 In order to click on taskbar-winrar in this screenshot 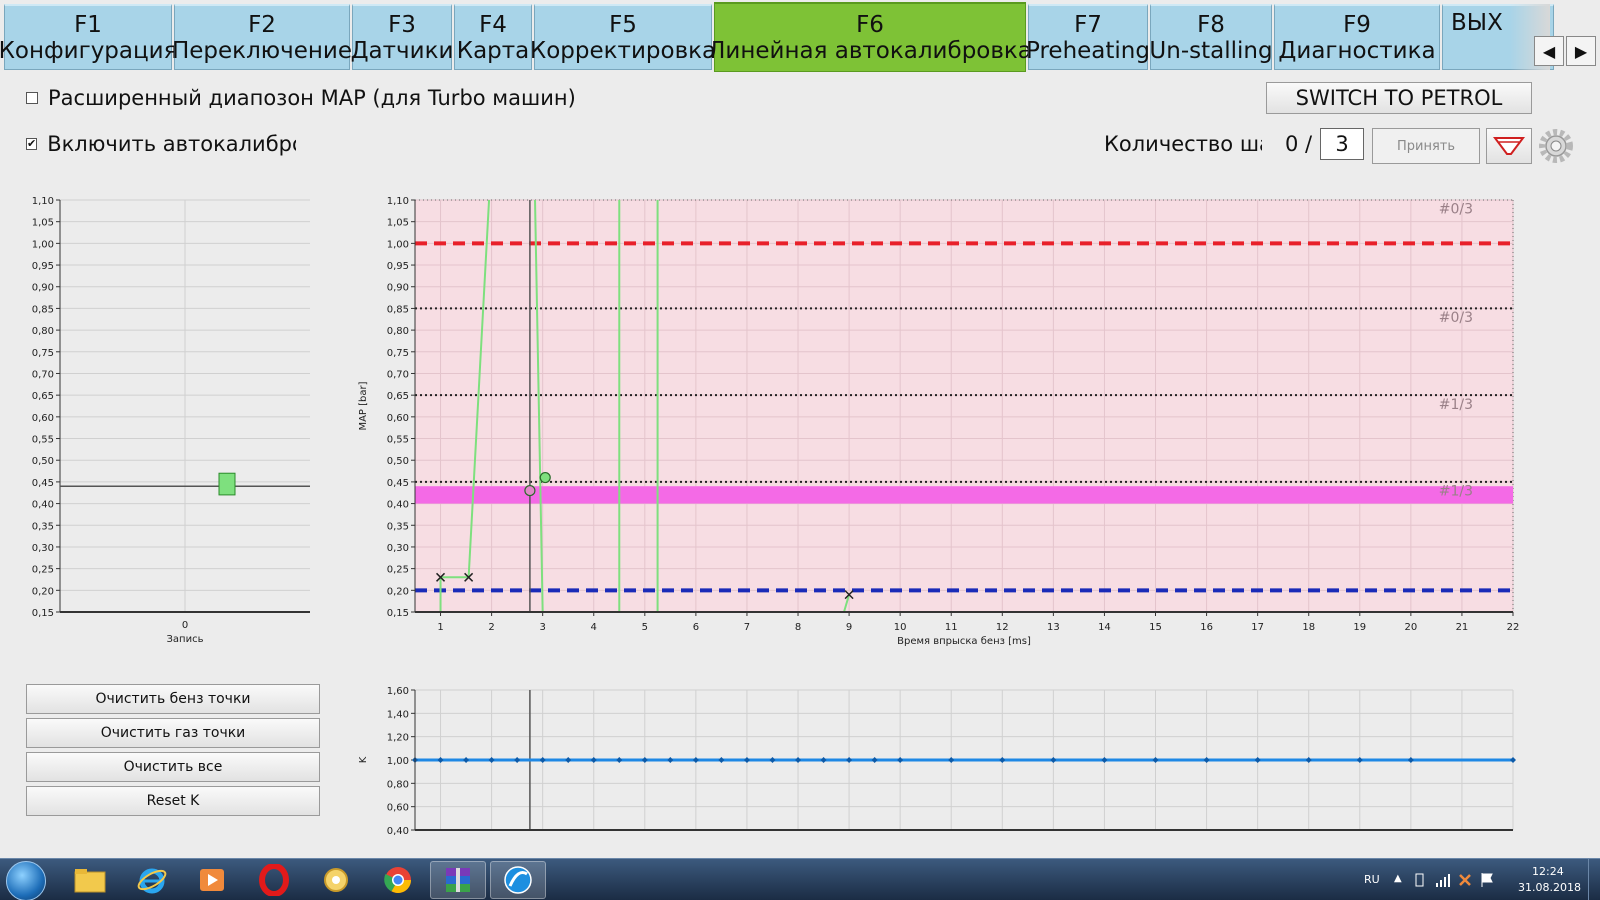, I will do `click(458, 880)`.